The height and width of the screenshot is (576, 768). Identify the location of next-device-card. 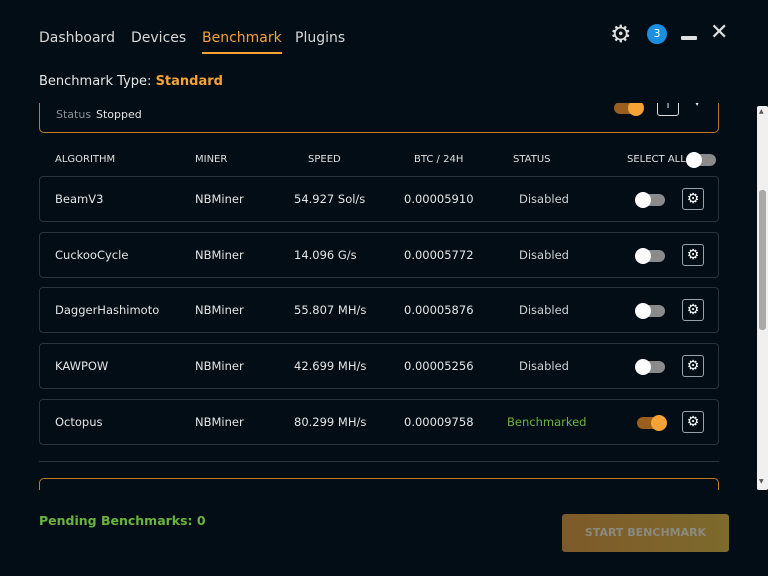
(379, 484).